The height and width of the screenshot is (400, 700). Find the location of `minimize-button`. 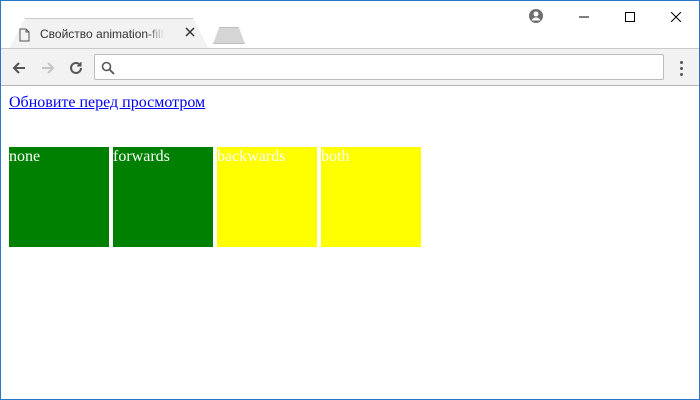

minimize-button is located at coordinates (584, 17).